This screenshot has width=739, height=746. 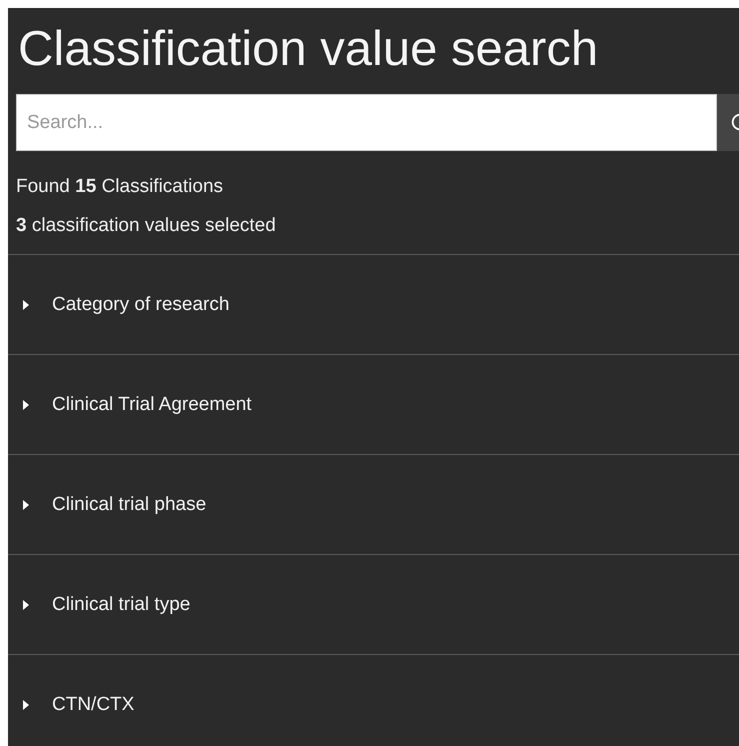 What do you see at coordinates (373, 604) in the screenshot?
I see `group-row: Clinical trial type` at bounding box center [373, 604].